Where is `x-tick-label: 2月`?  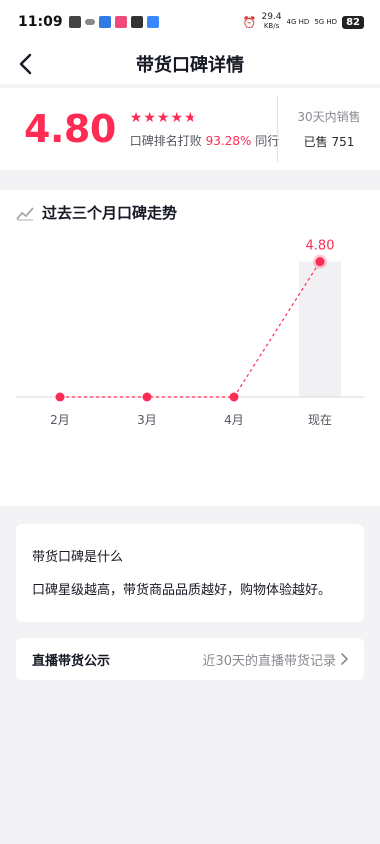 x-tick-label: 2月 is located at coordinates (60, 420).